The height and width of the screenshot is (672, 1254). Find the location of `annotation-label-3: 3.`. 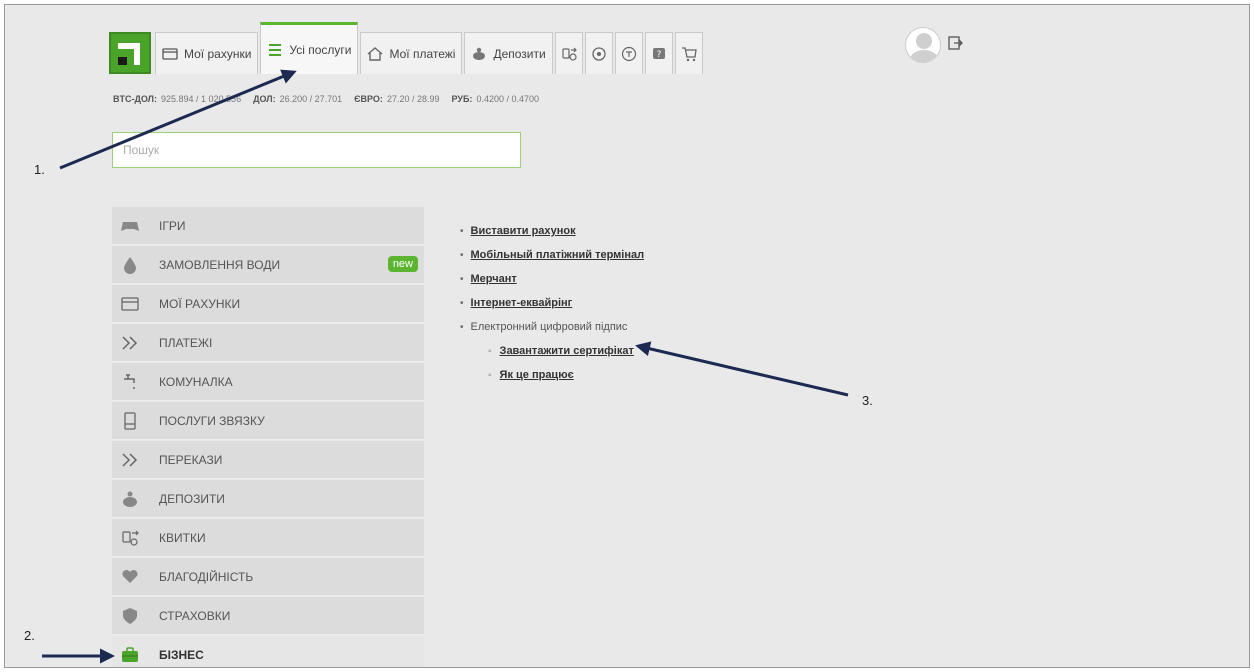

annotation-label-3: 3. is located at coordinates (867, 400).